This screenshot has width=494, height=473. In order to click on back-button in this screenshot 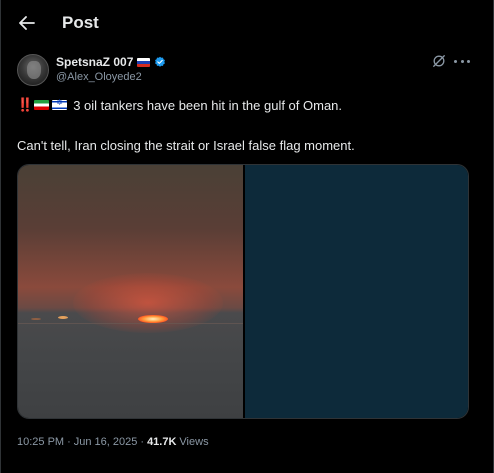, I will do `click(27, 23)`.